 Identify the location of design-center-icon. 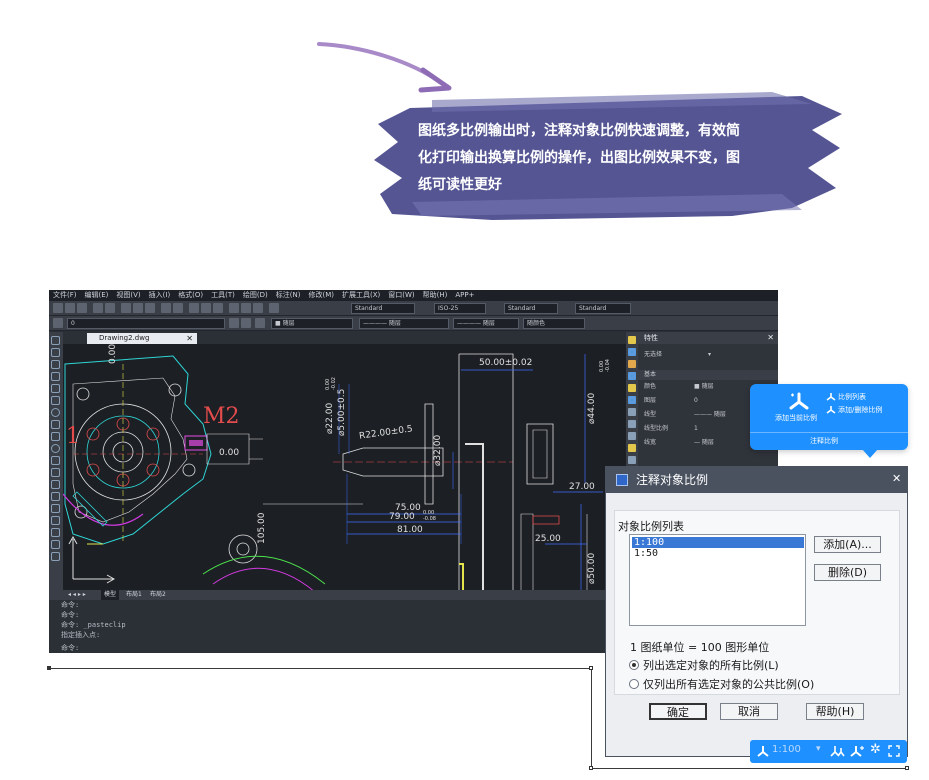
(246, 308).